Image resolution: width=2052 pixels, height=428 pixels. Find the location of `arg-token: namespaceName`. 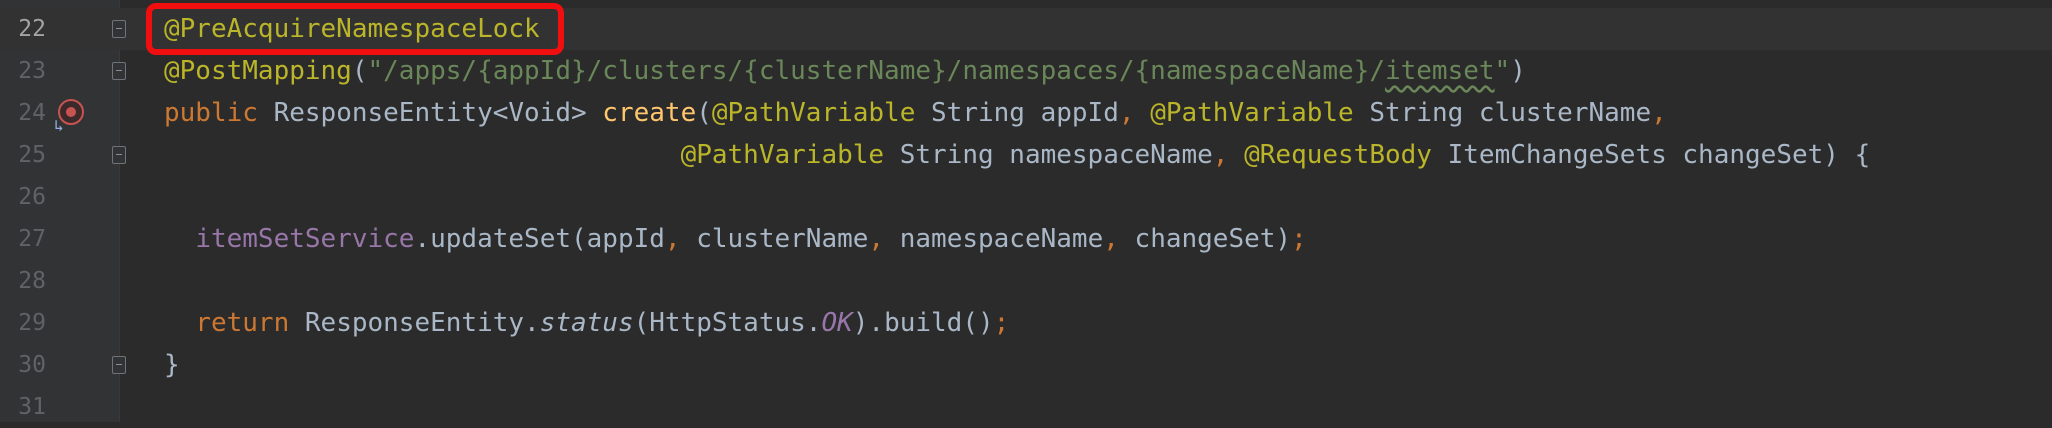

arg-token: namespaceName is located at coordinates (994, 239).